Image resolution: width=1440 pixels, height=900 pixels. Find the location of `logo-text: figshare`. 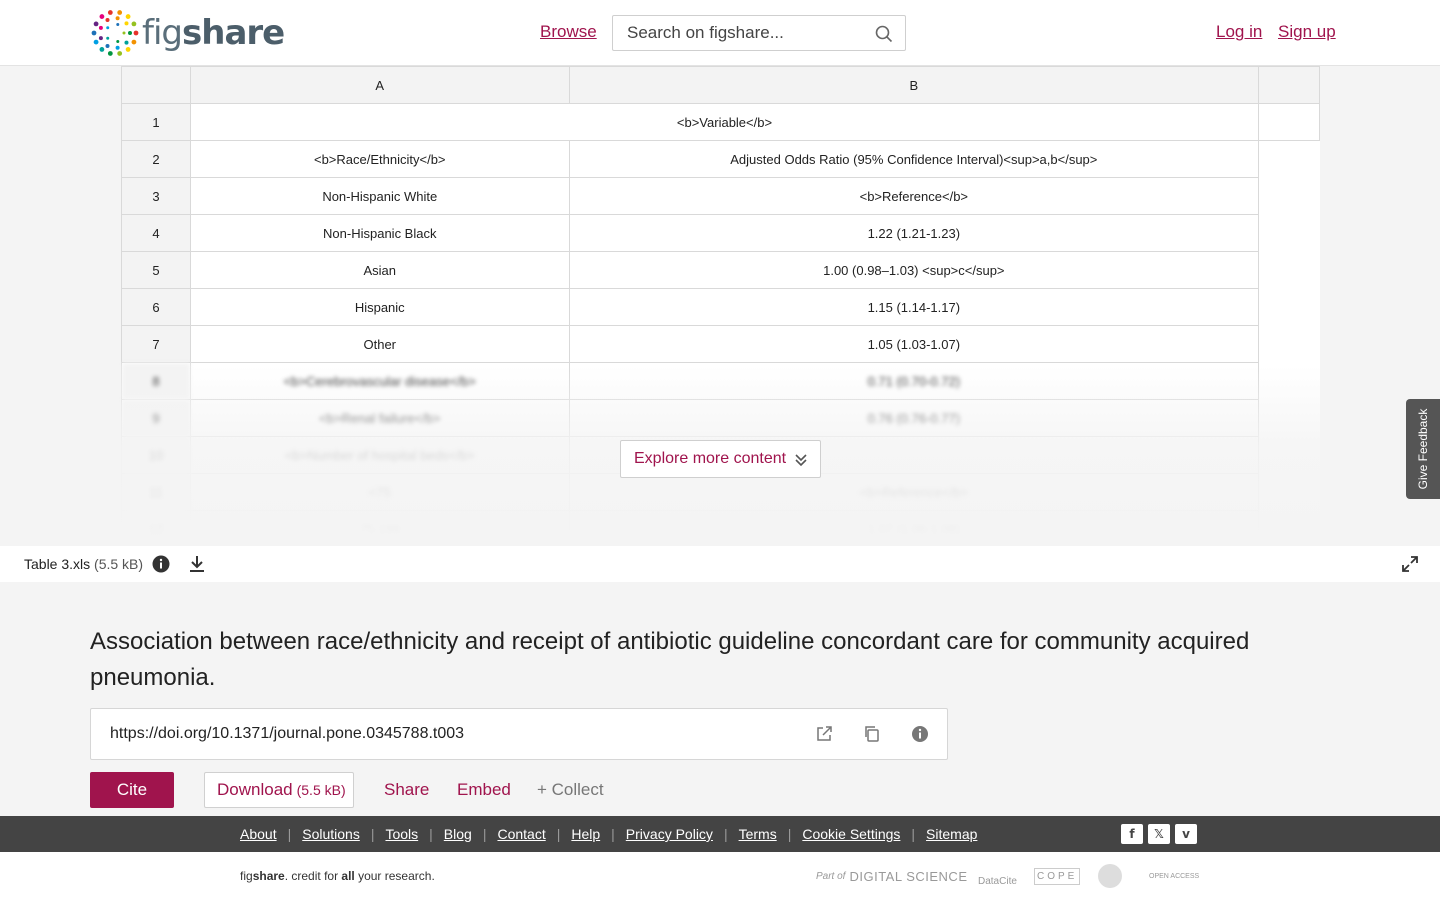

logo-text: figshare is located at coordinates (213, 33).